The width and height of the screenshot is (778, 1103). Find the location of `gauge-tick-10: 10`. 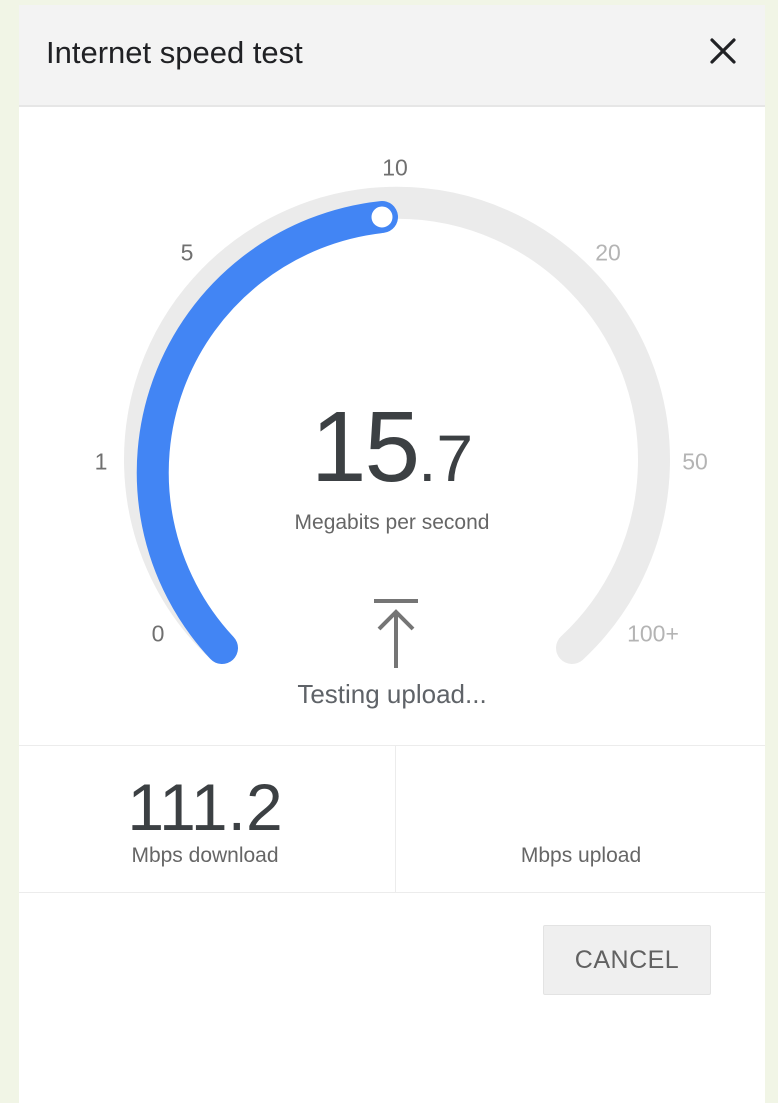

gauge-tick-10: 10 is located at coordinates (395, 167).